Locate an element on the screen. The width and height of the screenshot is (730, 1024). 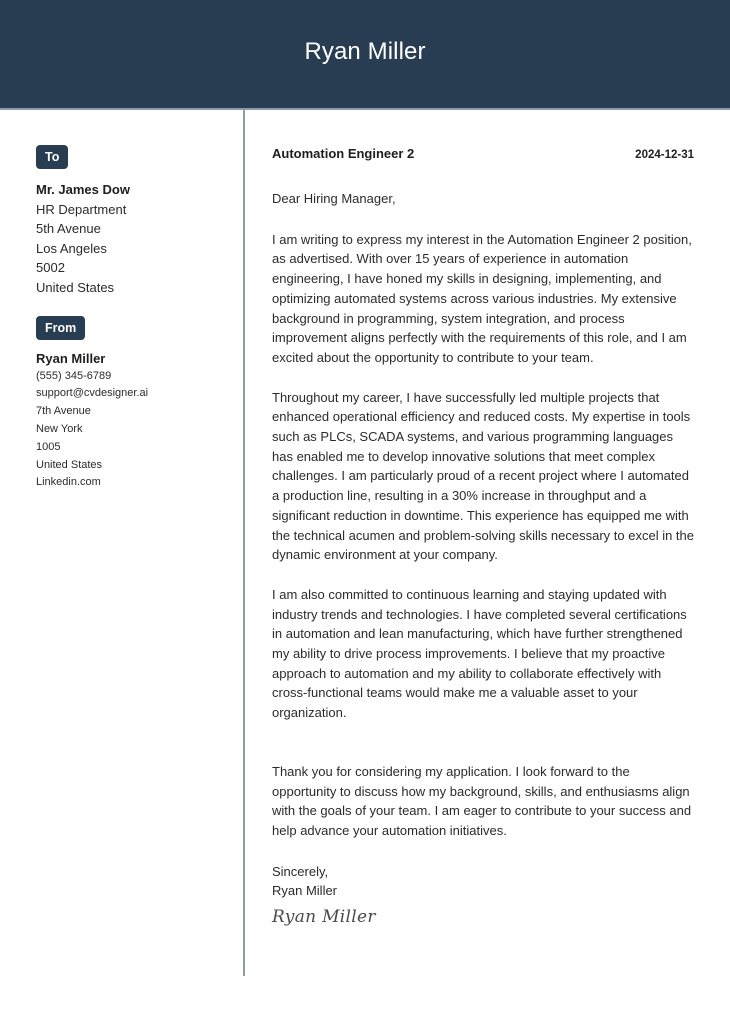
closing-block: Sincerely, Ryan Miller is located at coordinates (483, 881).